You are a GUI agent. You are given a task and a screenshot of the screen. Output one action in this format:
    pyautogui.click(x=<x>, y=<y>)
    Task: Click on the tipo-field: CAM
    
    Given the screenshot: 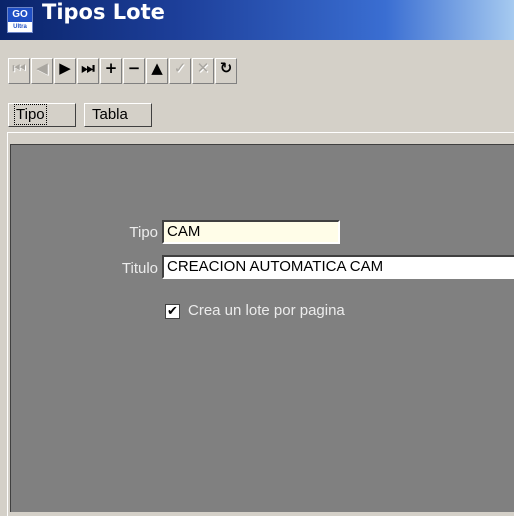 What is the action you would take?
    pyautogui.click(x=251, y=232)
    